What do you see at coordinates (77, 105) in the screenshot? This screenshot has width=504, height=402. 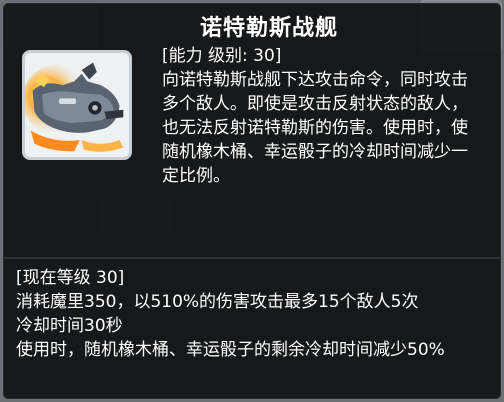 I see `battleship-skill-icon` at bounding box center [77, 105].